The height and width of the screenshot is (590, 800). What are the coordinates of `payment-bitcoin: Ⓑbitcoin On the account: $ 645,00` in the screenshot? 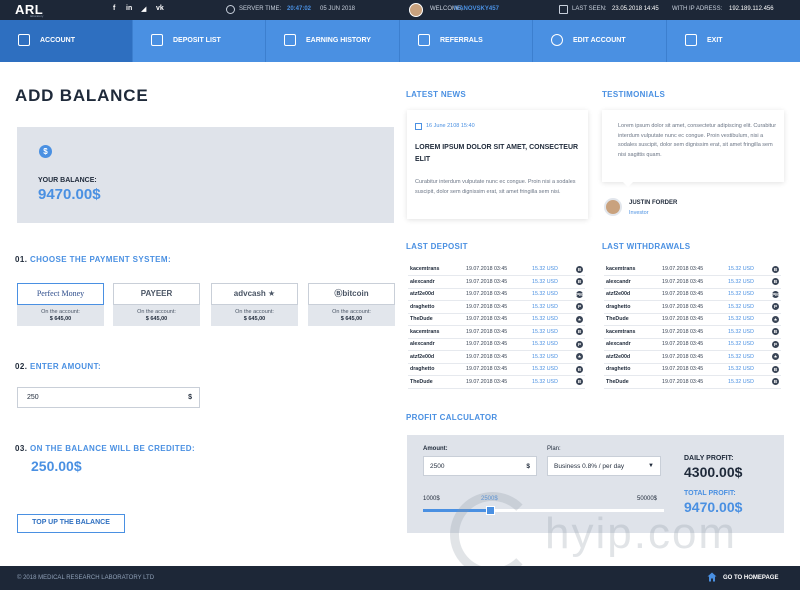 It's located at (351, 304).